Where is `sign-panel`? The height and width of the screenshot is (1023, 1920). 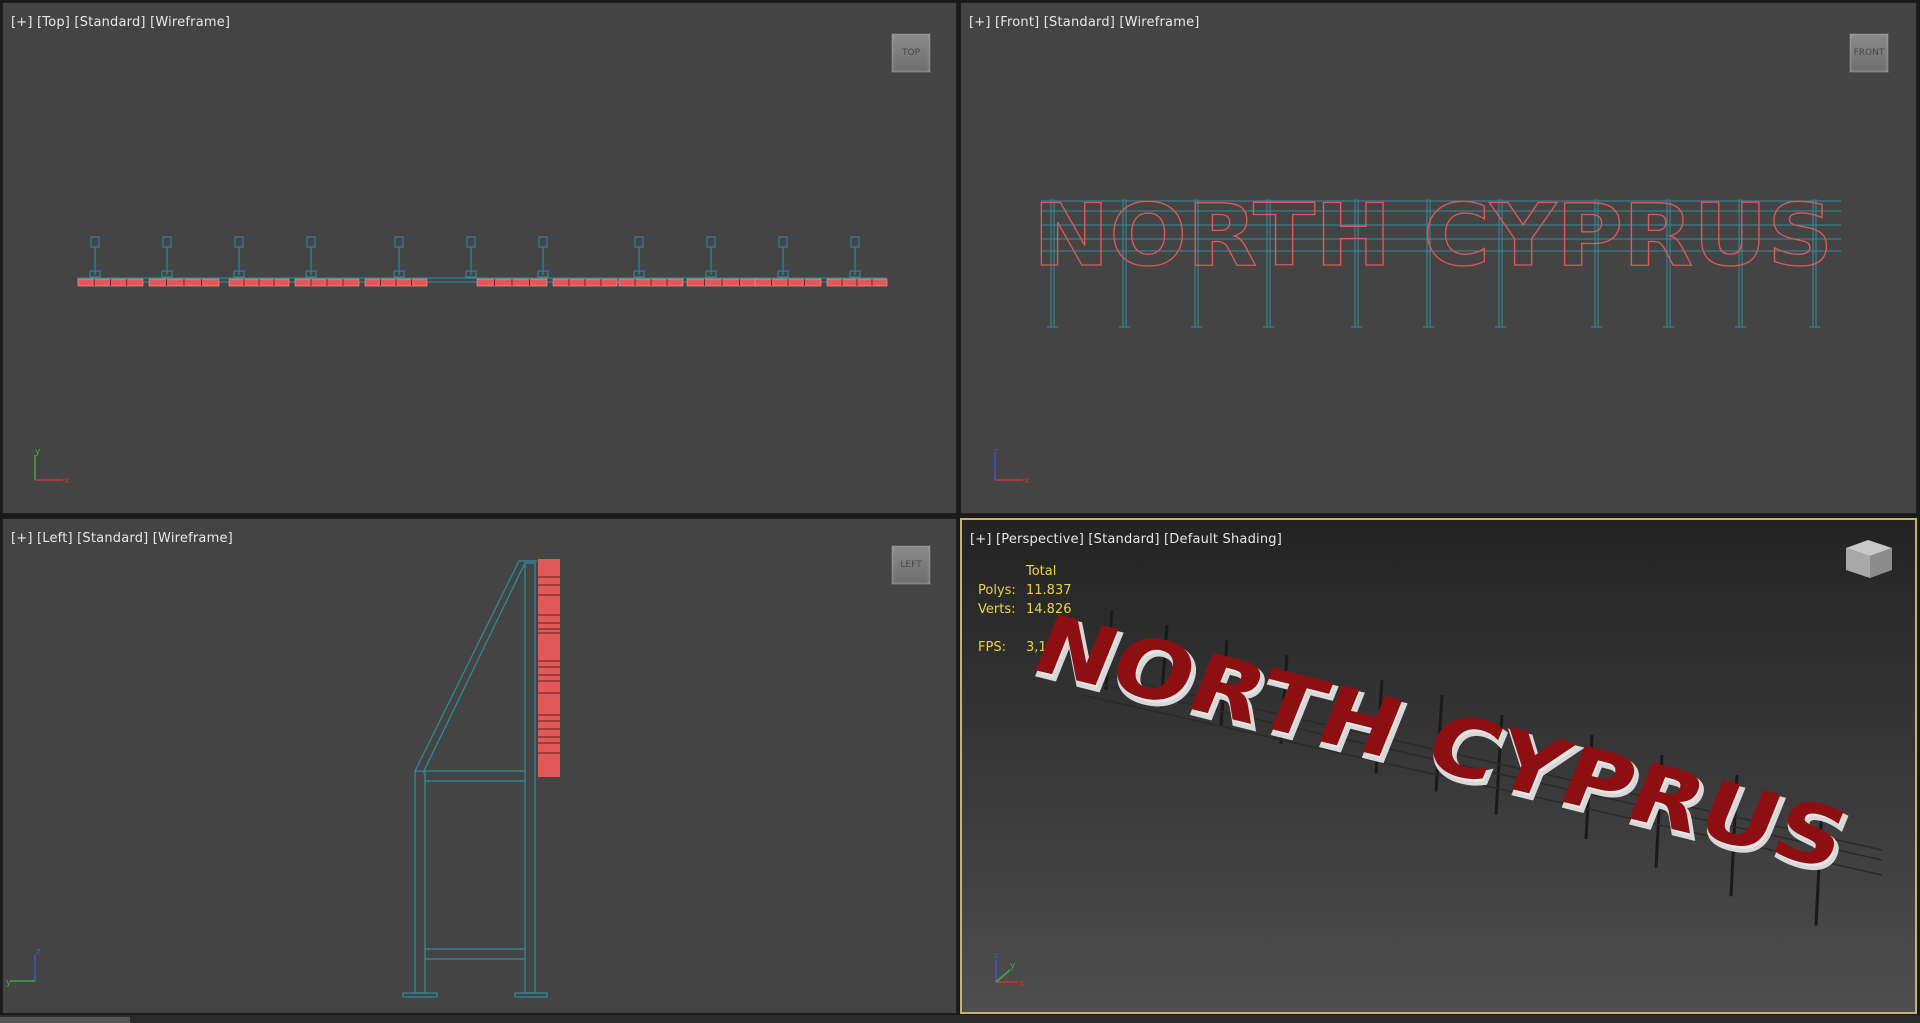 sign-panel is located at coordinates (549, 668).